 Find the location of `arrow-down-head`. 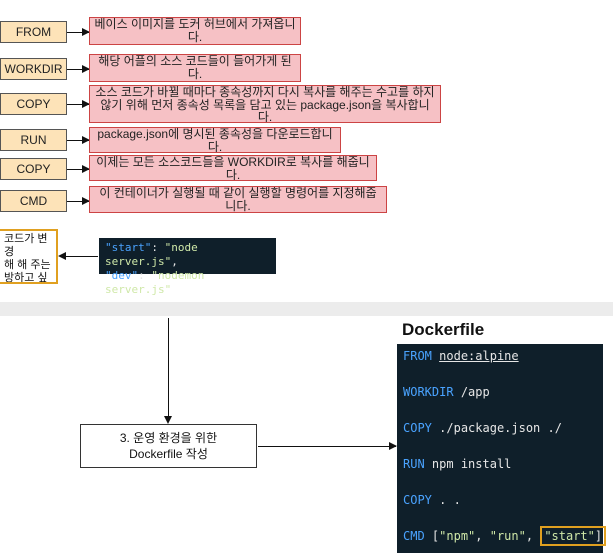

arrow-down-head is located at coordinates (168, 420).